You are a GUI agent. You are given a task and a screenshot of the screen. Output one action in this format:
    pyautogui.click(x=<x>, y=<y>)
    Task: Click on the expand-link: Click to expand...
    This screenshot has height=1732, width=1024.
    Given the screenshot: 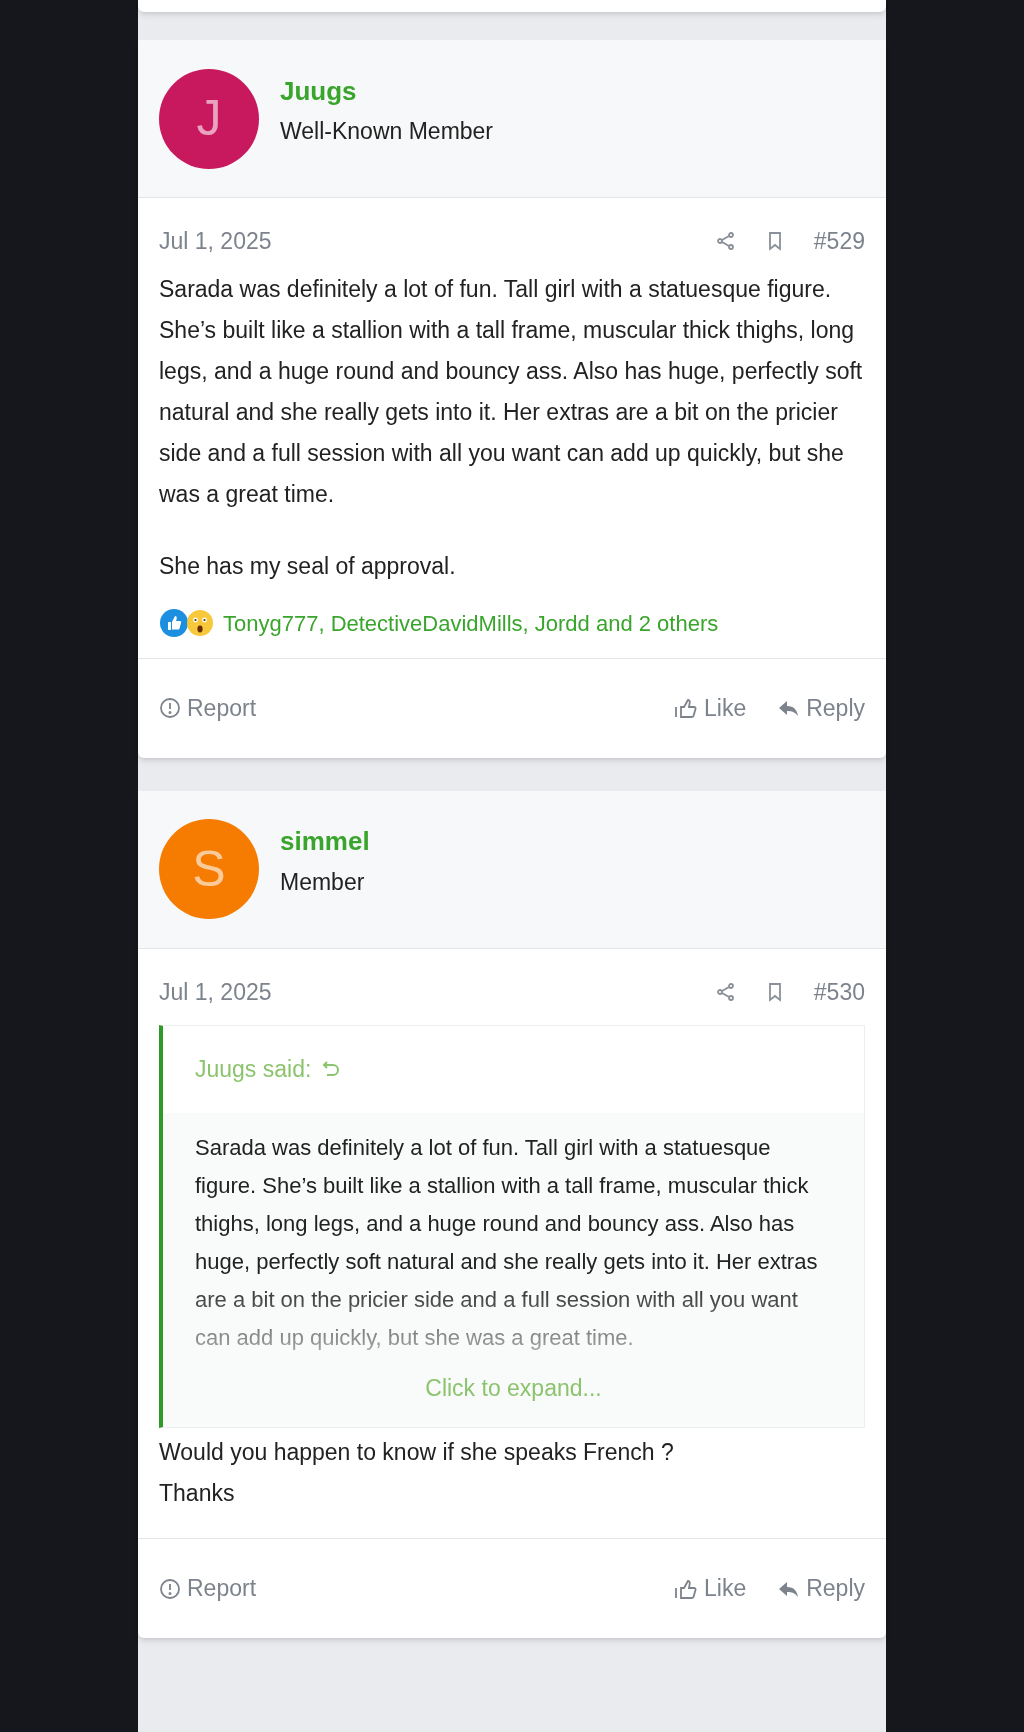 What is the action you would take?
    pyautogui.click(x=513, y=1387)
    